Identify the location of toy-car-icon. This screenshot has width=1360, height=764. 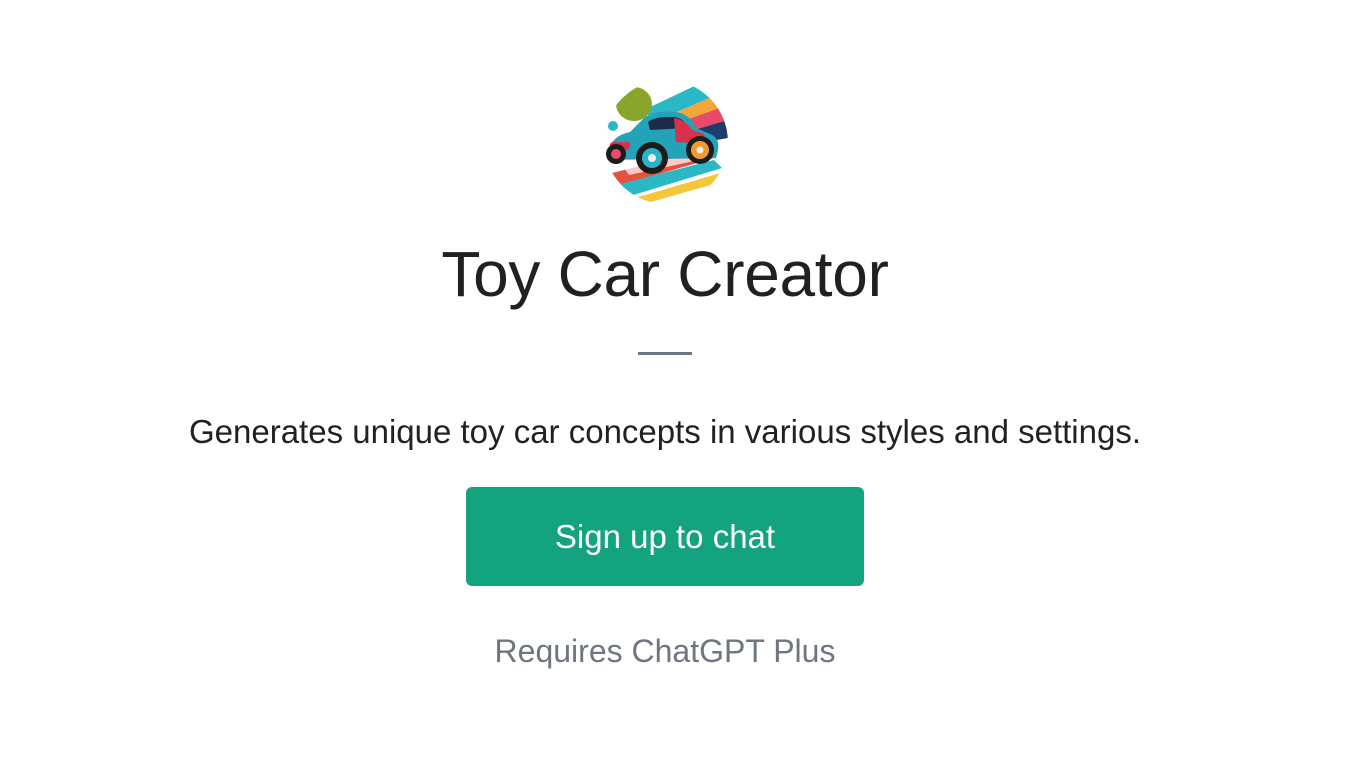
(666, 142).